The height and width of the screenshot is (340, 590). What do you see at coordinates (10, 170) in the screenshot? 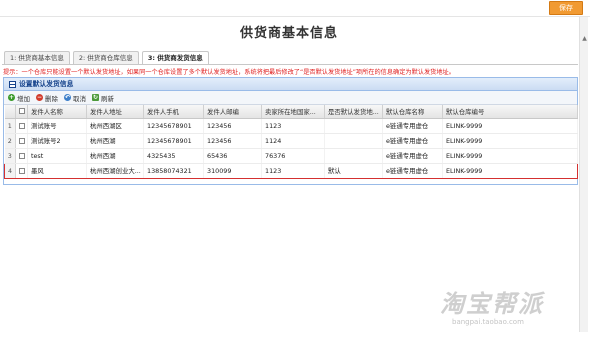
I see `row-number: 4` at bounding box center [10, 170].